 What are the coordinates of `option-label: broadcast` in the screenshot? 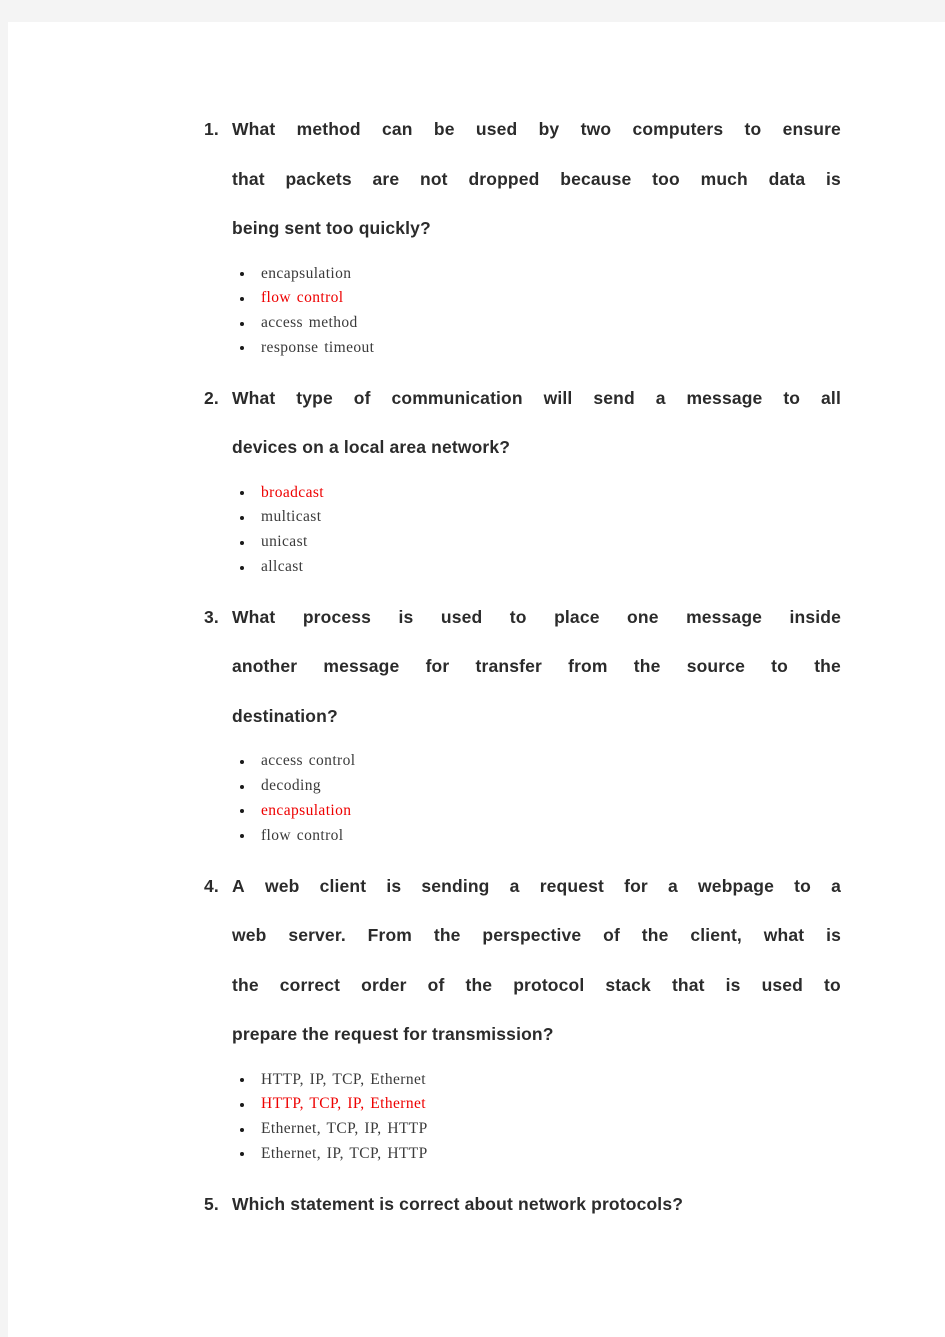 It's located at (292, 492).